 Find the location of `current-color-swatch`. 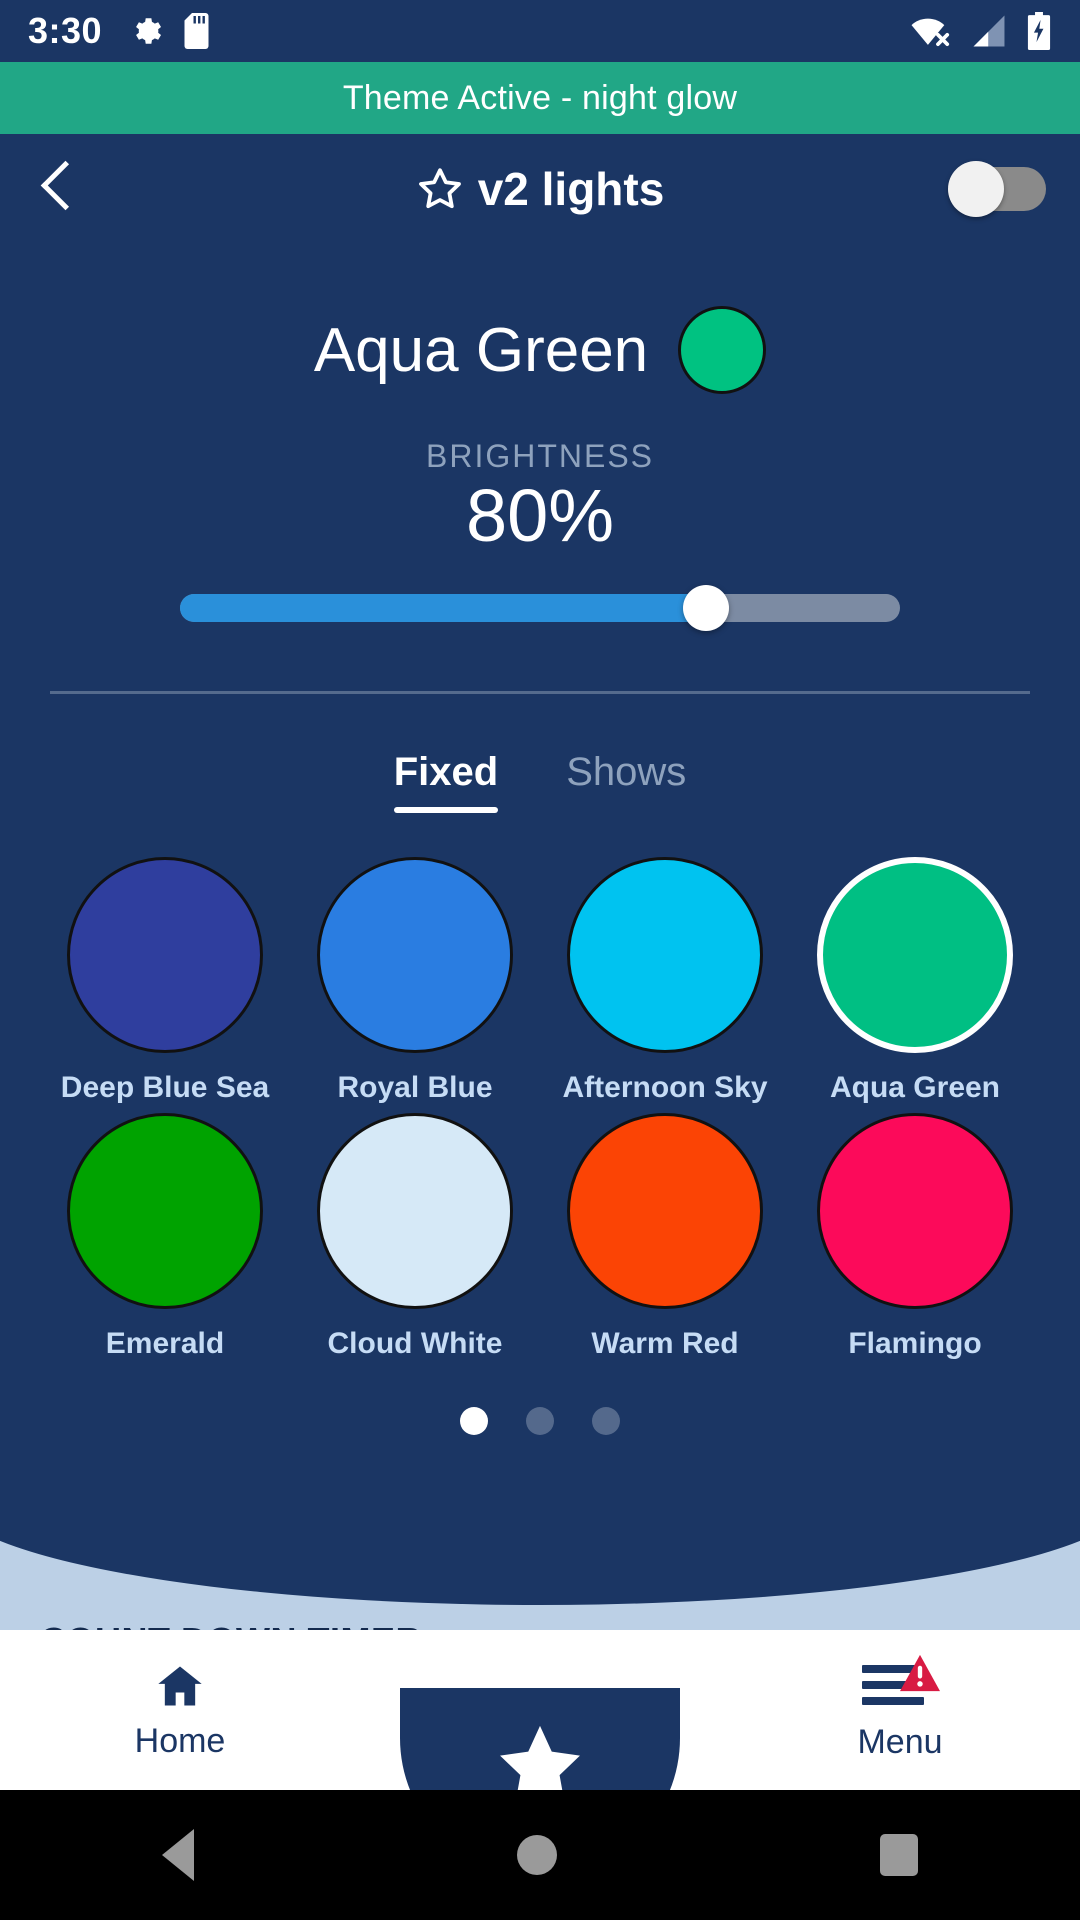

current-color-swatch is located at coordinates (722, 350).